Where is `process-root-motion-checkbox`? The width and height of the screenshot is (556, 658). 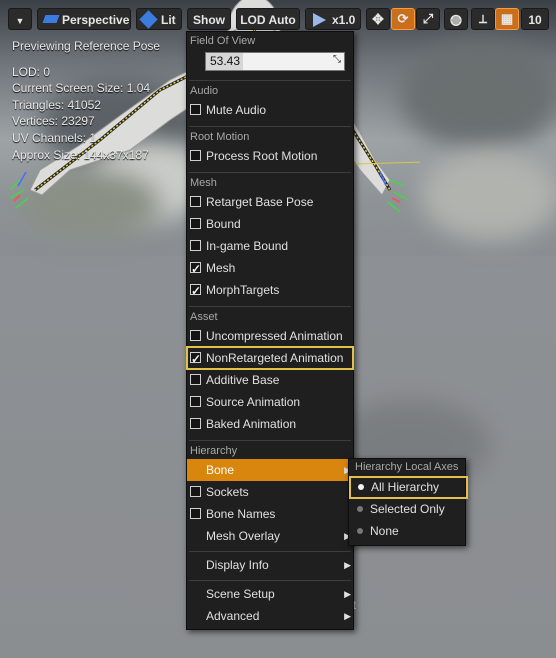
process-root-motion-checkbox is located at coordinates (195, 155).